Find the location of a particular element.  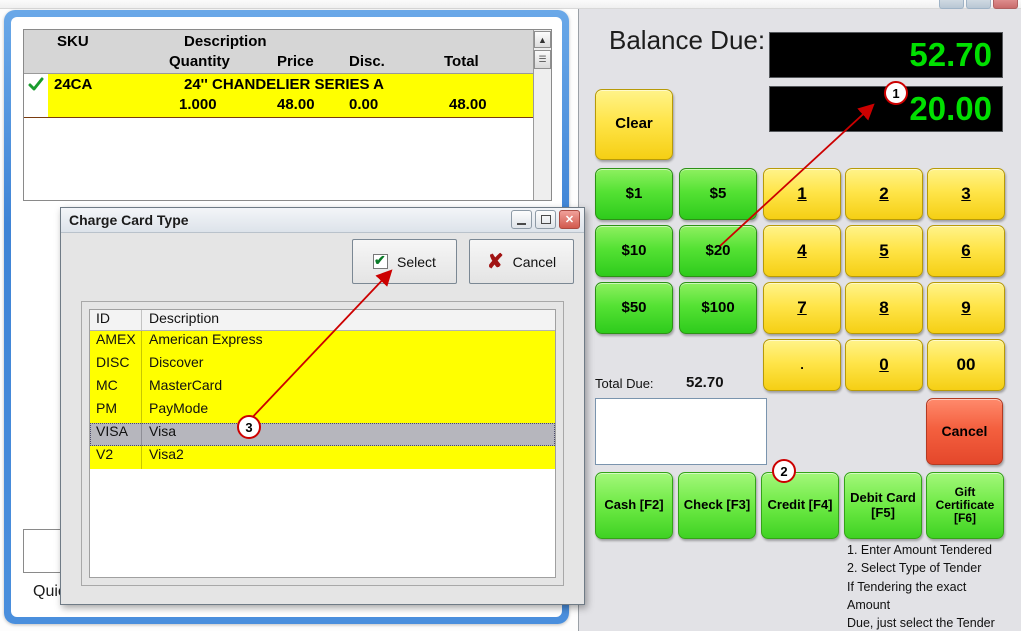

list-item-amex: AMEX American Express is located at coordinates (322, 342).